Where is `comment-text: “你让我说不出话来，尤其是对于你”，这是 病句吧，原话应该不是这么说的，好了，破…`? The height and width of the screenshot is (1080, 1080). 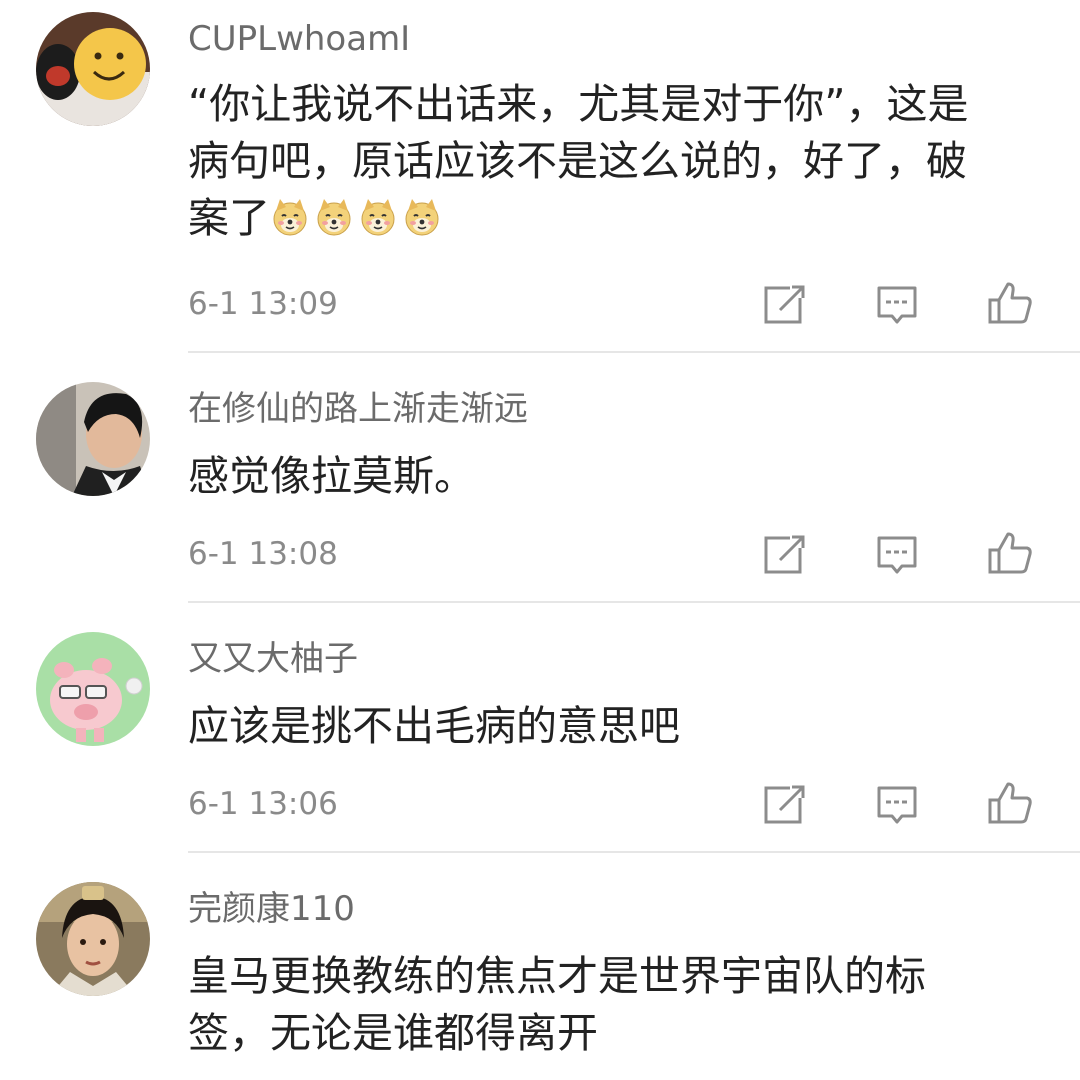
comment-text: “你让我说不出话来，尤其是对于你”，这是 病句吧，原话应该不是这么说的，好了，破… is located at coordinates (618, 161).